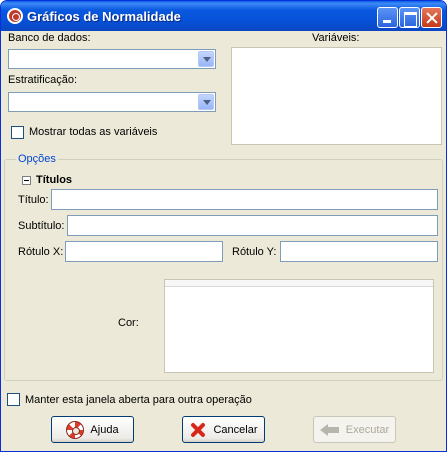 This screenshot has width=447, height=452. Describe the element at coordinates (431, 17) in the screenshot. I see `close-button` at that location.